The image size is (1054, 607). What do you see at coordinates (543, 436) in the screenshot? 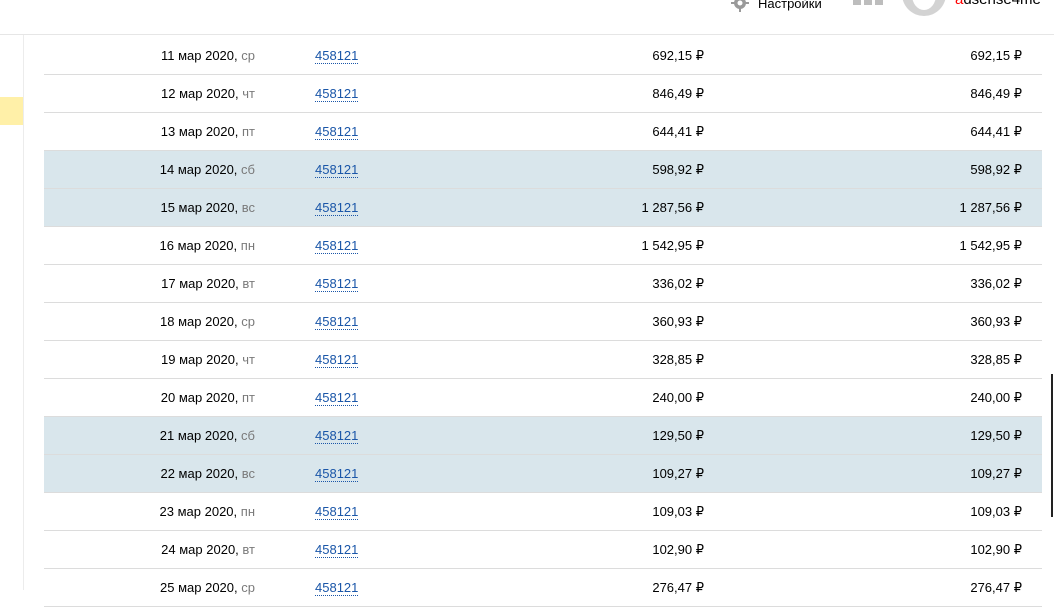
I see `table-row: 21 мар 2020, сб 458121 129,50 ₽ 129,50 ₽` at bounding box center [543, 436].